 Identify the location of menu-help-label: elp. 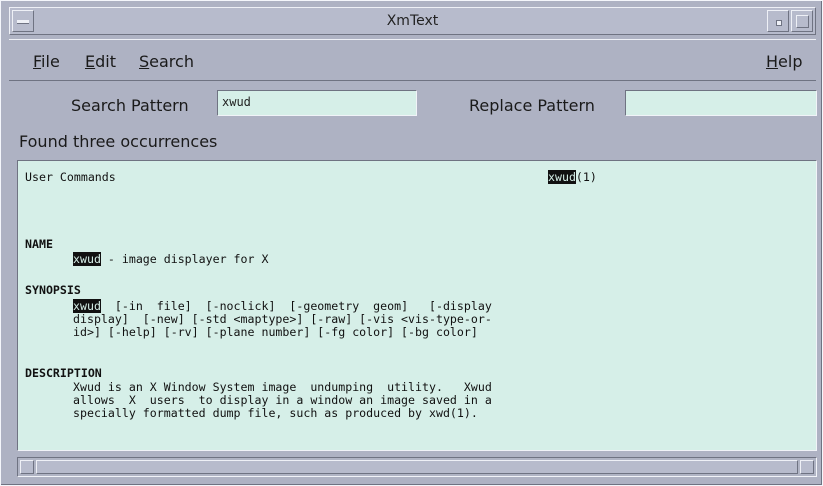
(790, 61).